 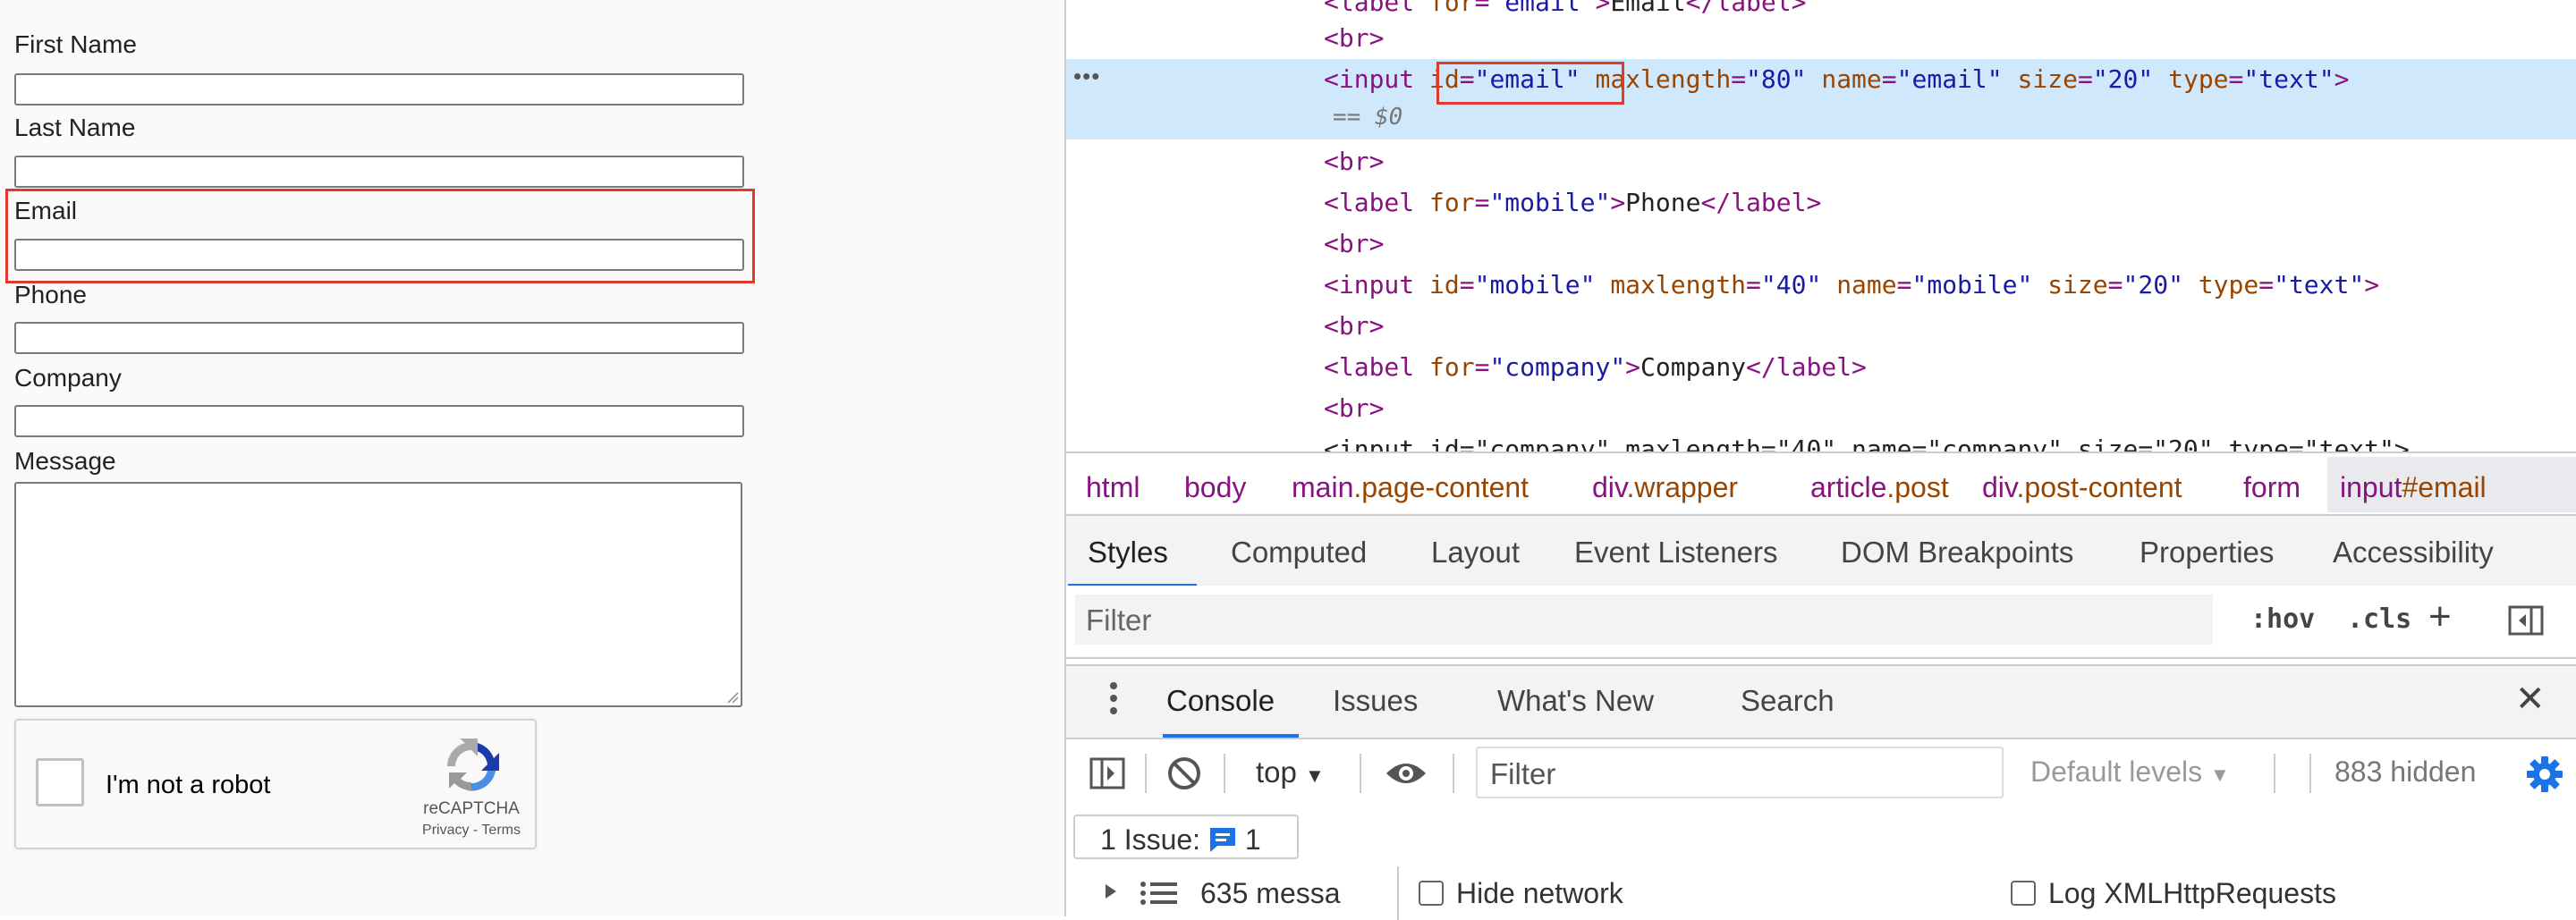 I want to click on recaptcha-privacy-terms-link: Privacy - Terms, so click(x=471, y=831).